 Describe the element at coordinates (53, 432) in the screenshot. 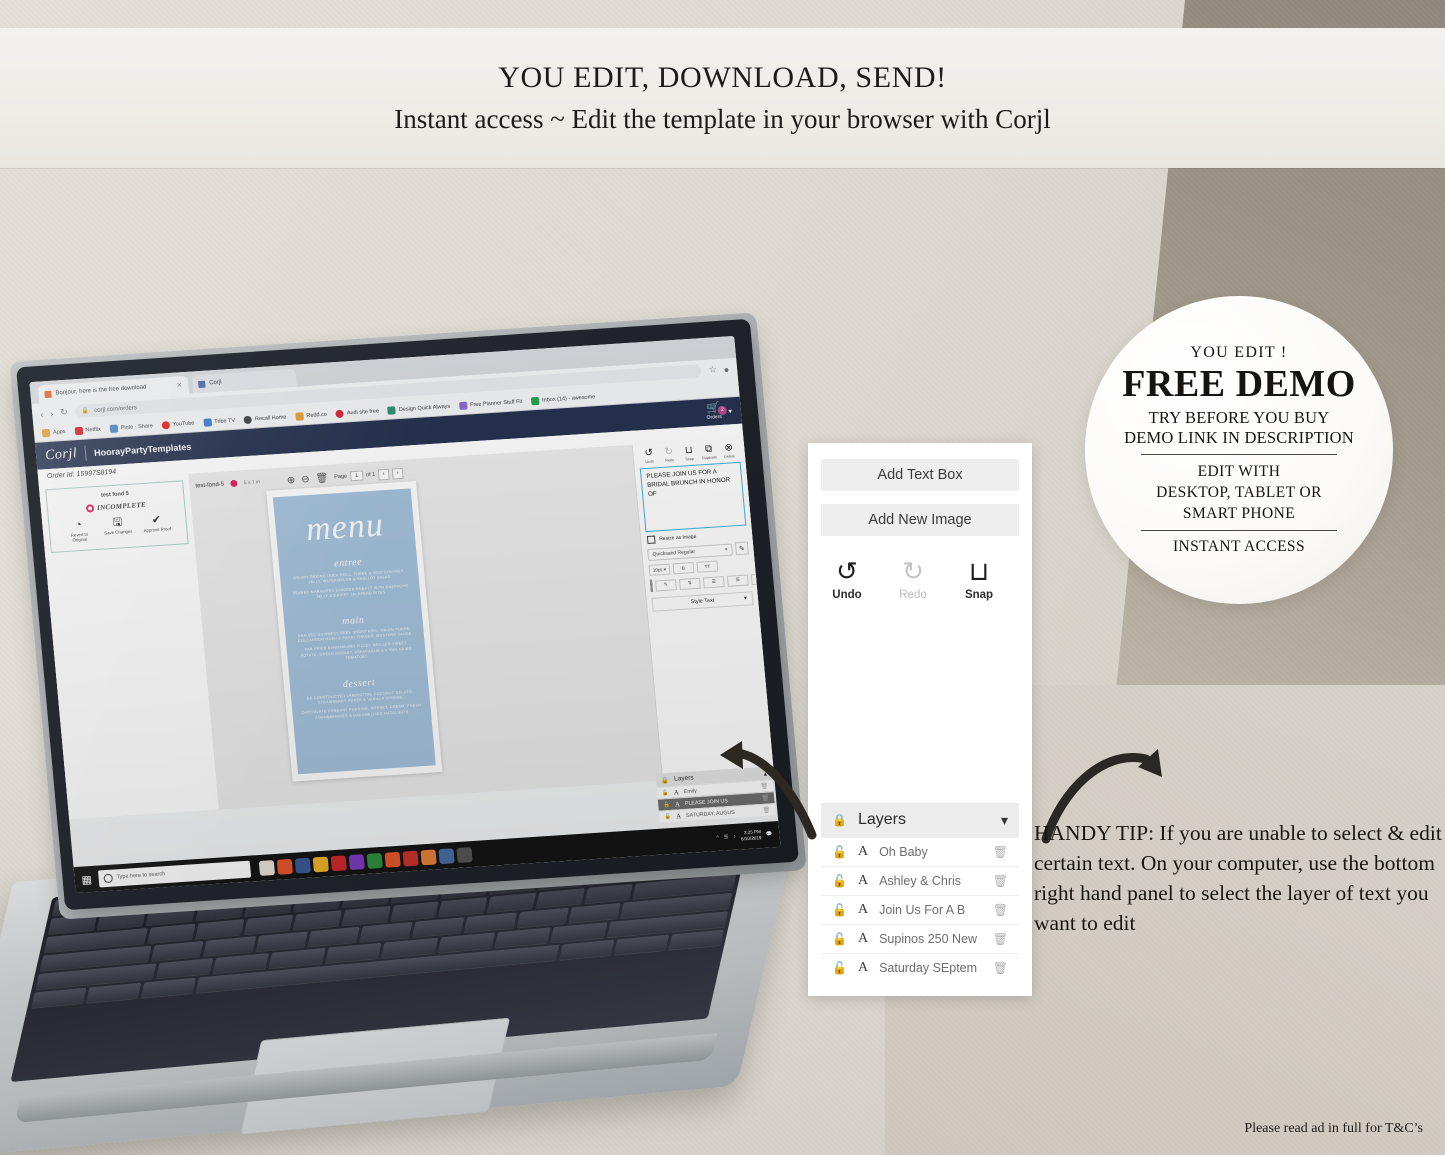

I see `bookmark-item: Apps` at that location.